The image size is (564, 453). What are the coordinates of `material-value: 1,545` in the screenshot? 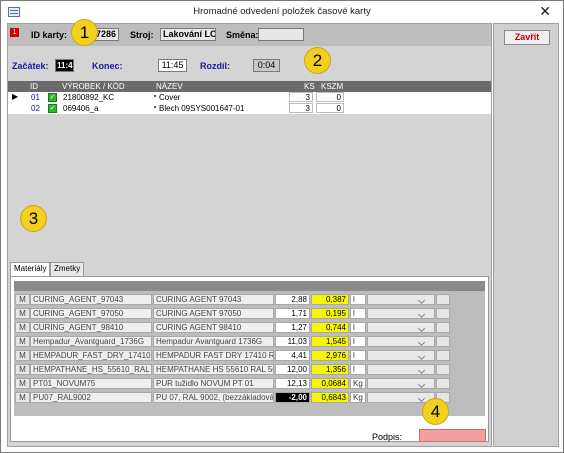 It's located at (330, 341).